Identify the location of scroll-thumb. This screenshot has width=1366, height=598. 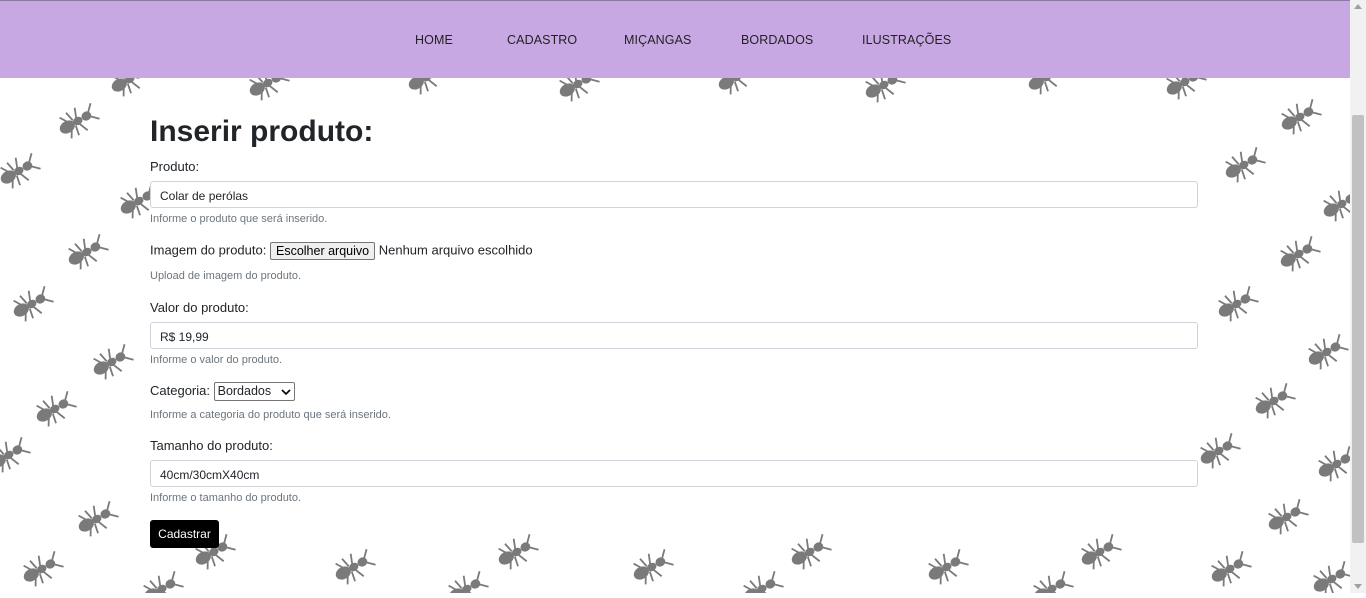
(1358, 329).